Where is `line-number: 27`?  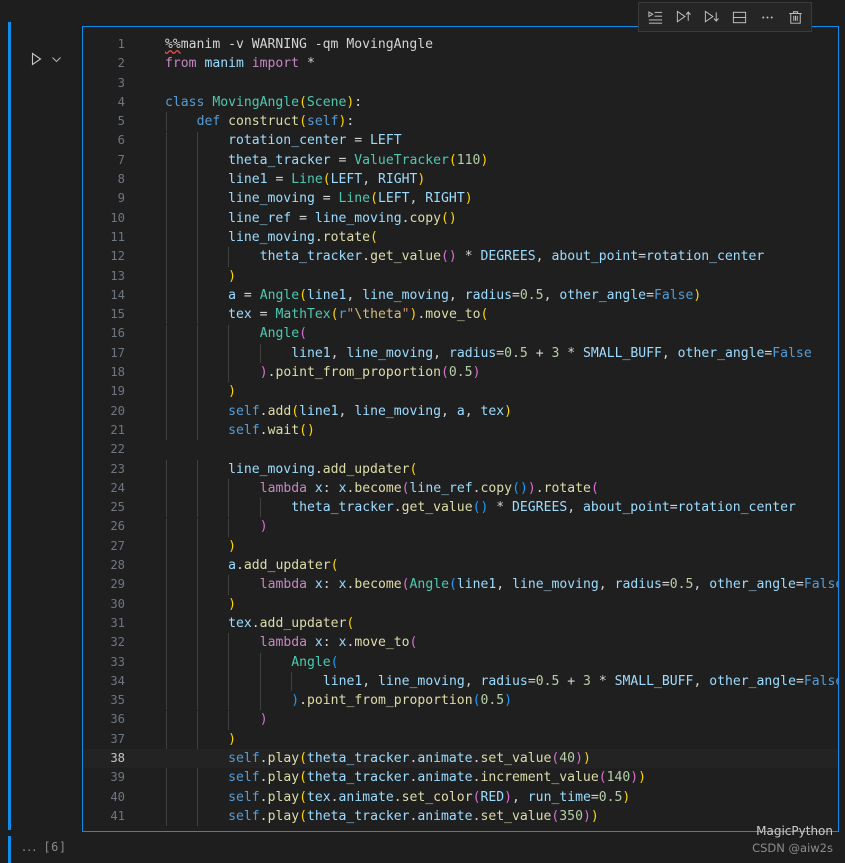 line-number: 27 is located at coordinates (117, 545).